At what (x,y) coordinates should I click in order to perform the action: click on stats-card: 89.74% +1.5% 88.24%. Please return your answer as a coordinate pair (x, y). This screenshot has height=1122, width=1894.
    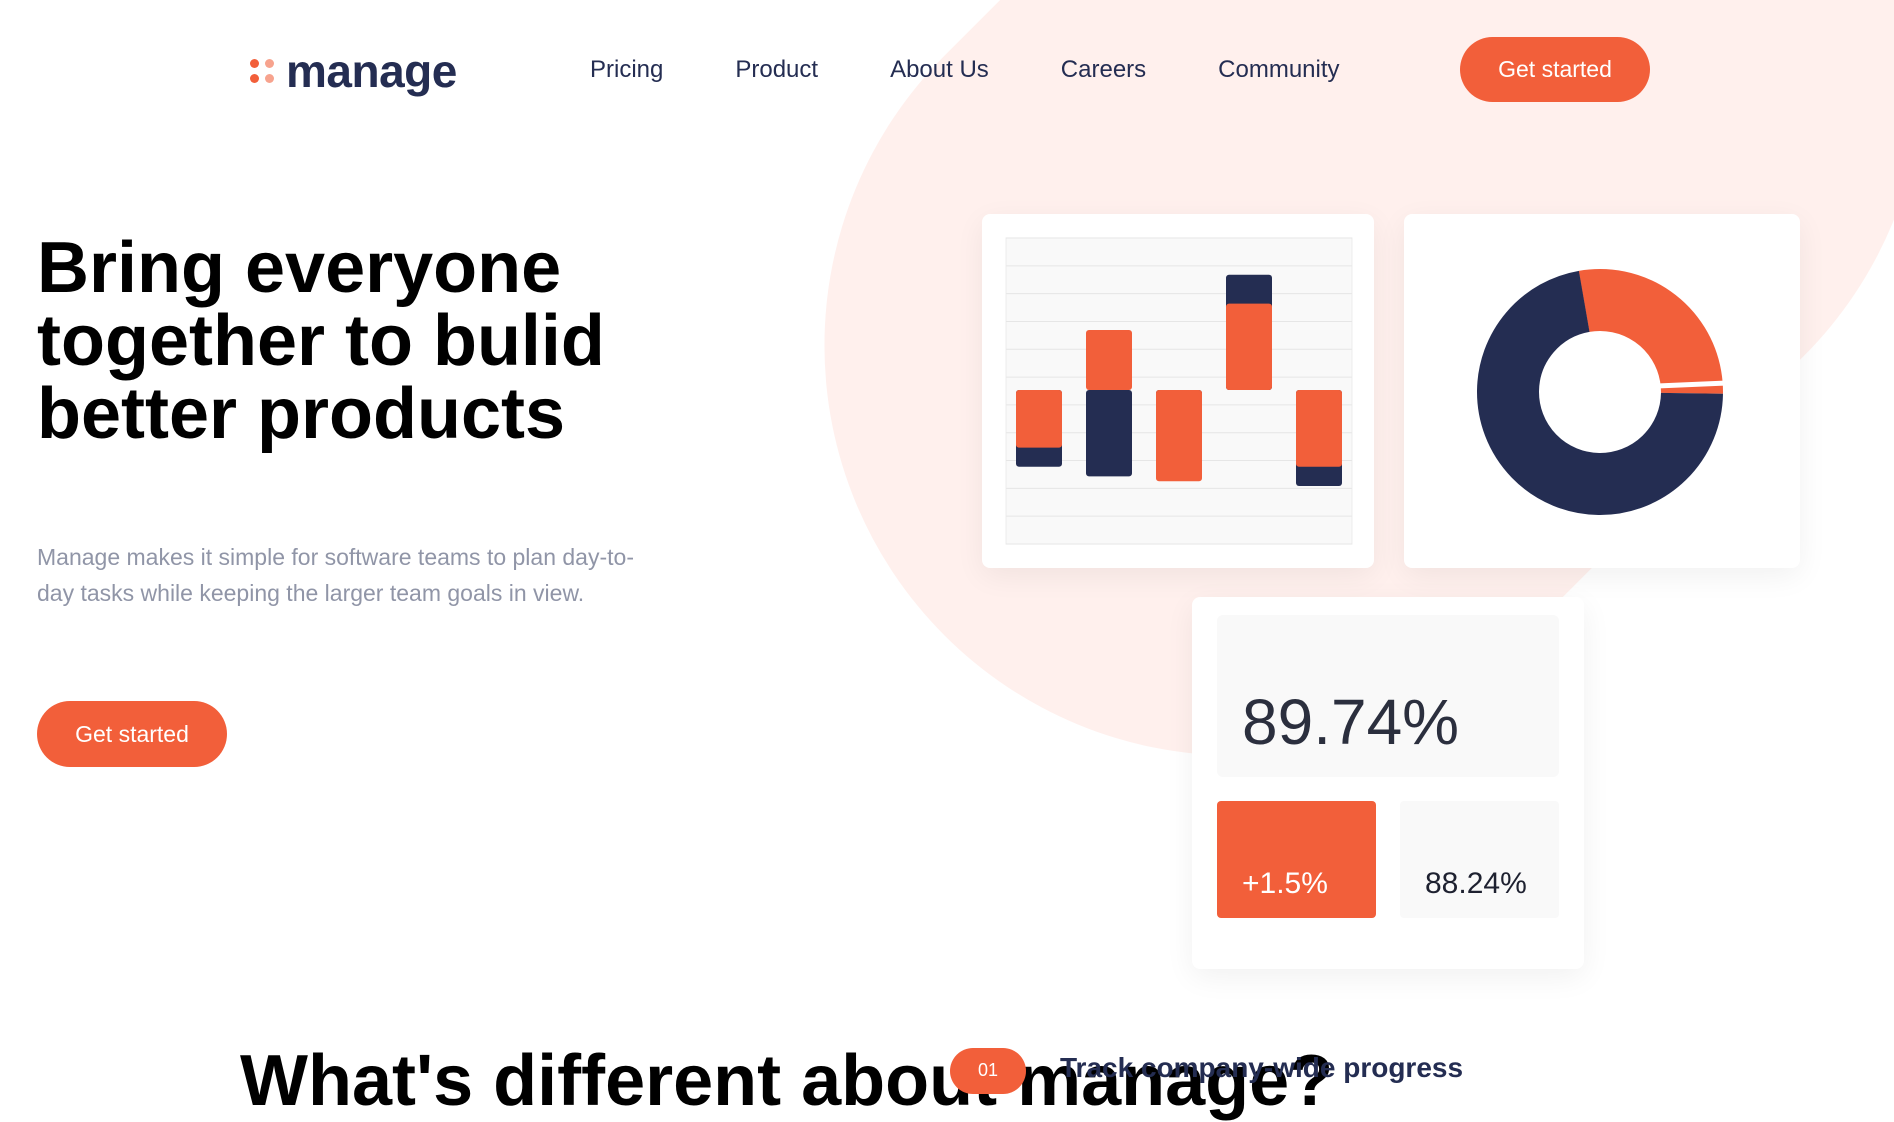
    Looking at the image, I should click on (1388, 783).